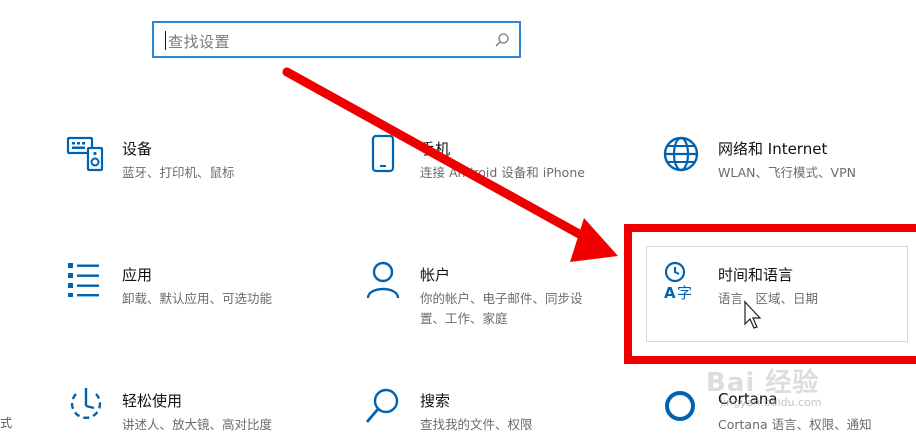 This screenshot has height=438, width=916. What do you see at coordinates (464, 318) in the screenshot?
I see `tile-description-line: 置、工作、家庭` at bounding box center [464, 318].